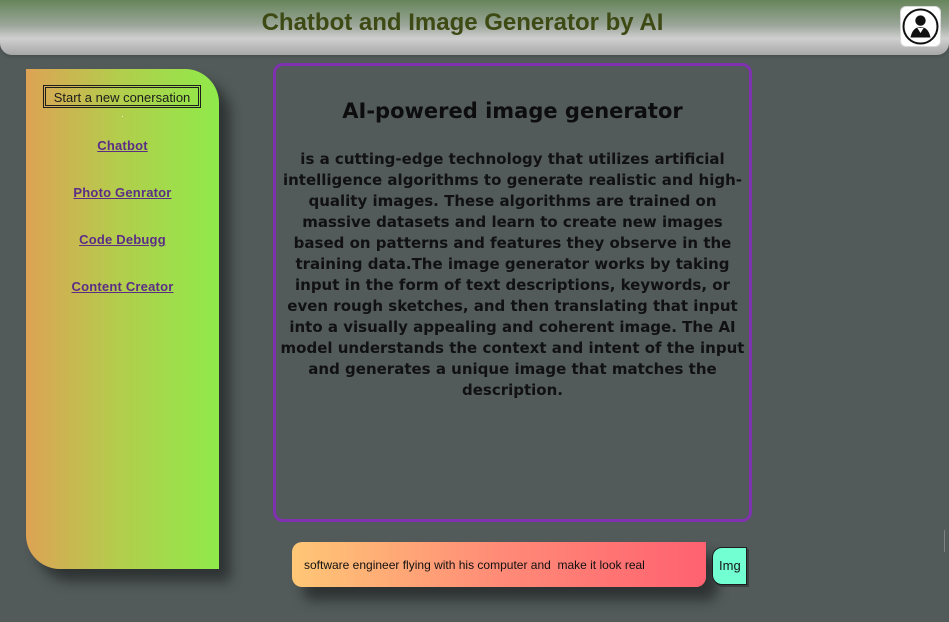 The image size is (949, 622). What do you see at coordinates (122, 96) in the screenshot?
I see `new-conversation-button: Start a new conersation` at bounding box center [122, 96].